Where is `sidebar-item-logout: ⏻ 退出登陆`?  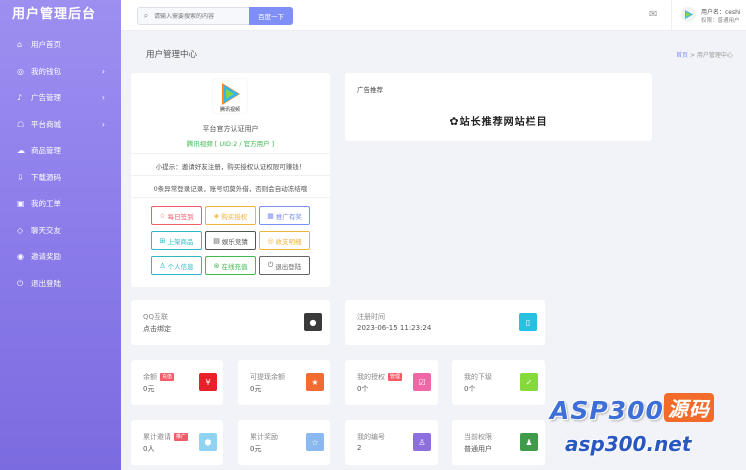
sidebar-item-logout: ⏻ 退出登陆 is located at coordinates (60, 284).